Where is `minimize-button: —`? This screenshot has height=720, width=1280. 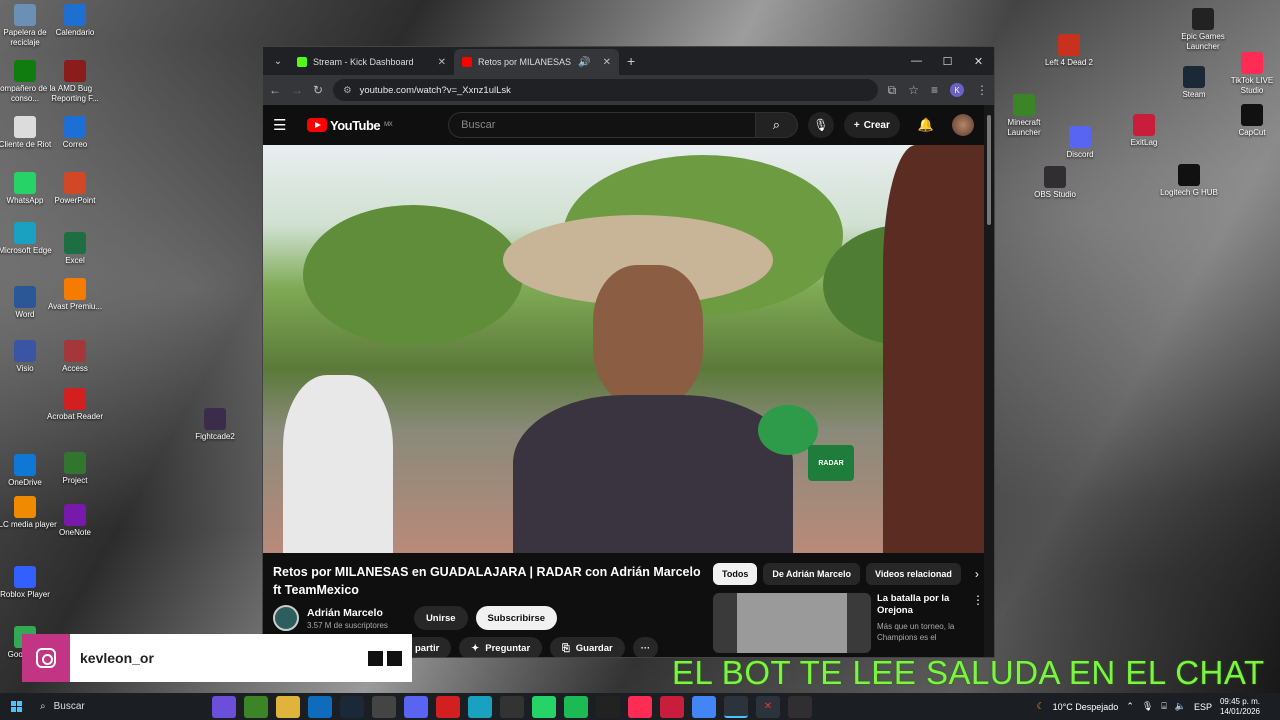 minimize-button: — is located at coordinates (916, 61).